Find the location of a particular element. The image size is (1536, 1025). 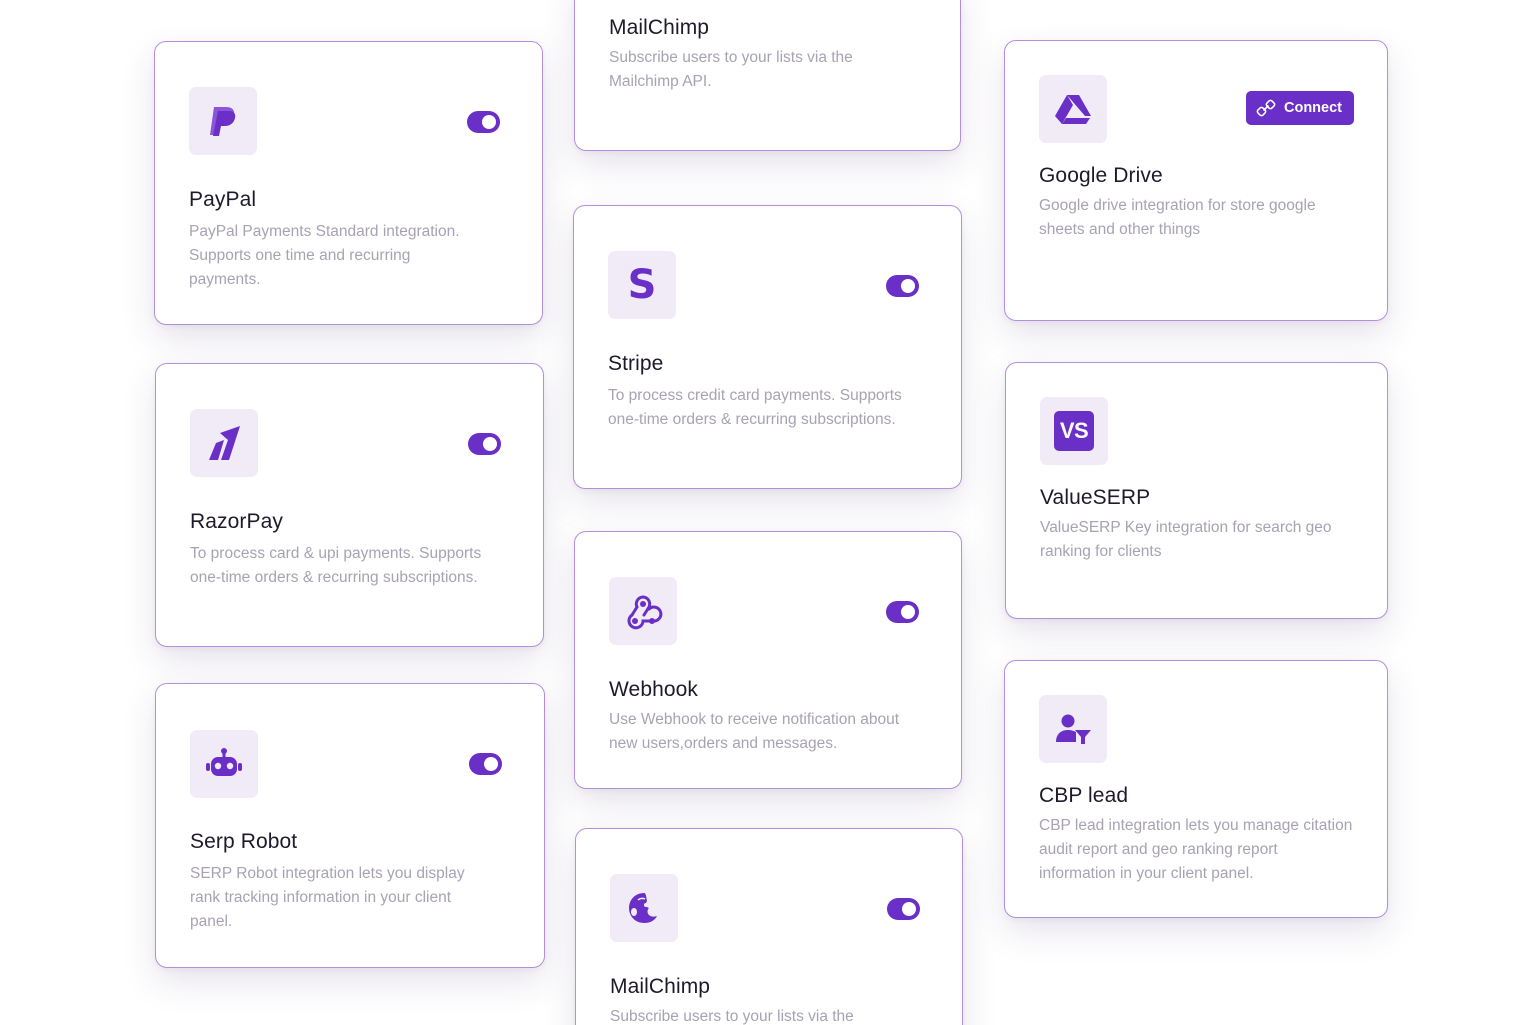

card-title: Webhook is located at coordinates (654, 689).